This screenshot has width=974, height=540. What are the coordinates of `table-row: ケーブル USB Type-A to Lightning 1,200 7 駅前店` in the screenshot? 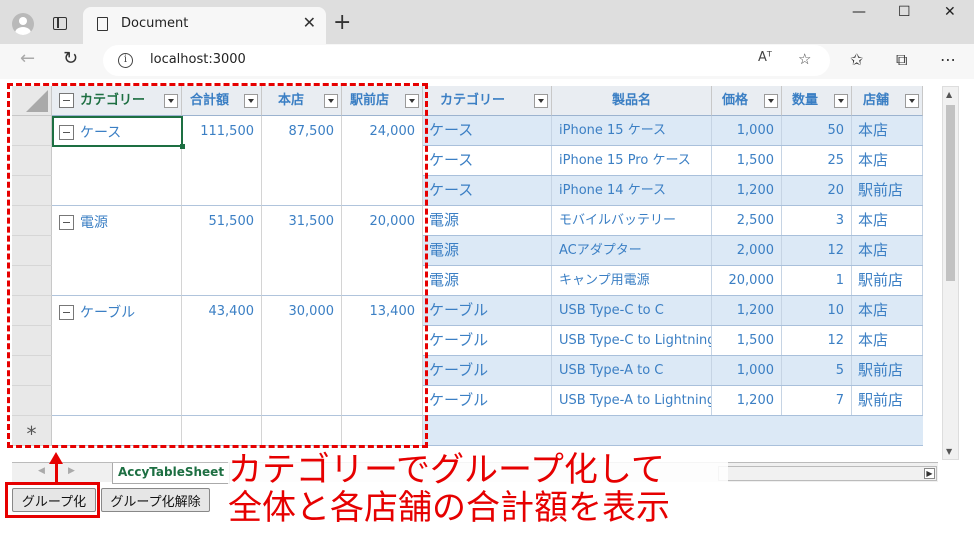 It's located at (673, 401).